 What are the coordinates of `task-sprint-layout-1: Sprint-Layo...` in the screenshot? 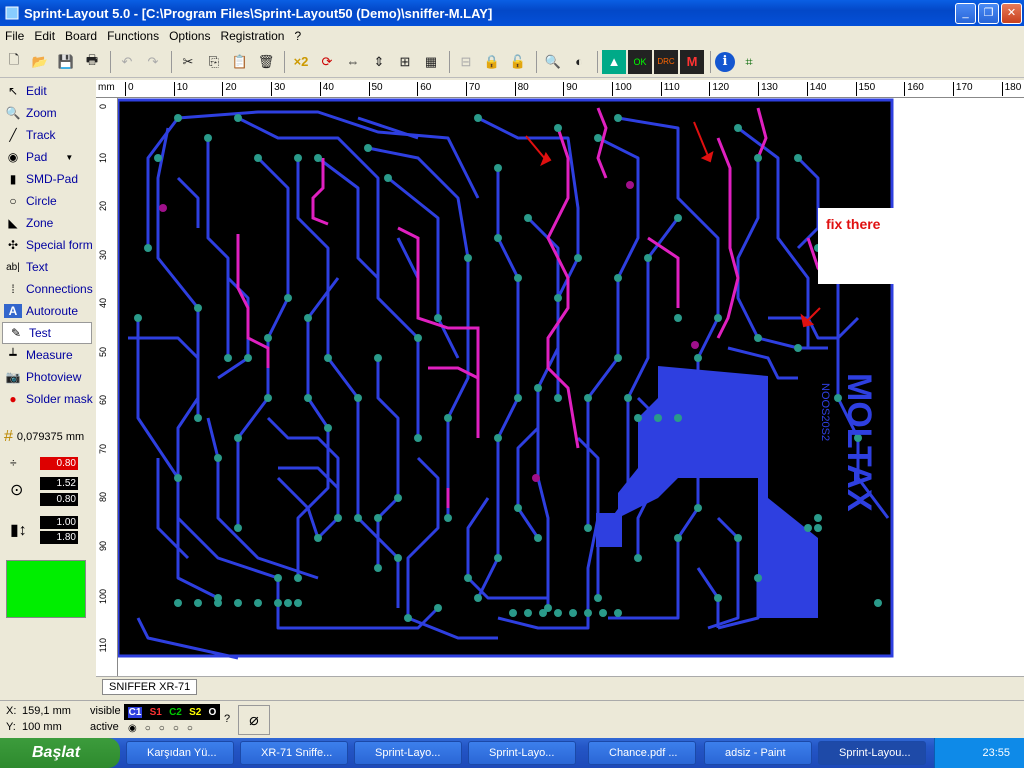 It's located at (522, 753).